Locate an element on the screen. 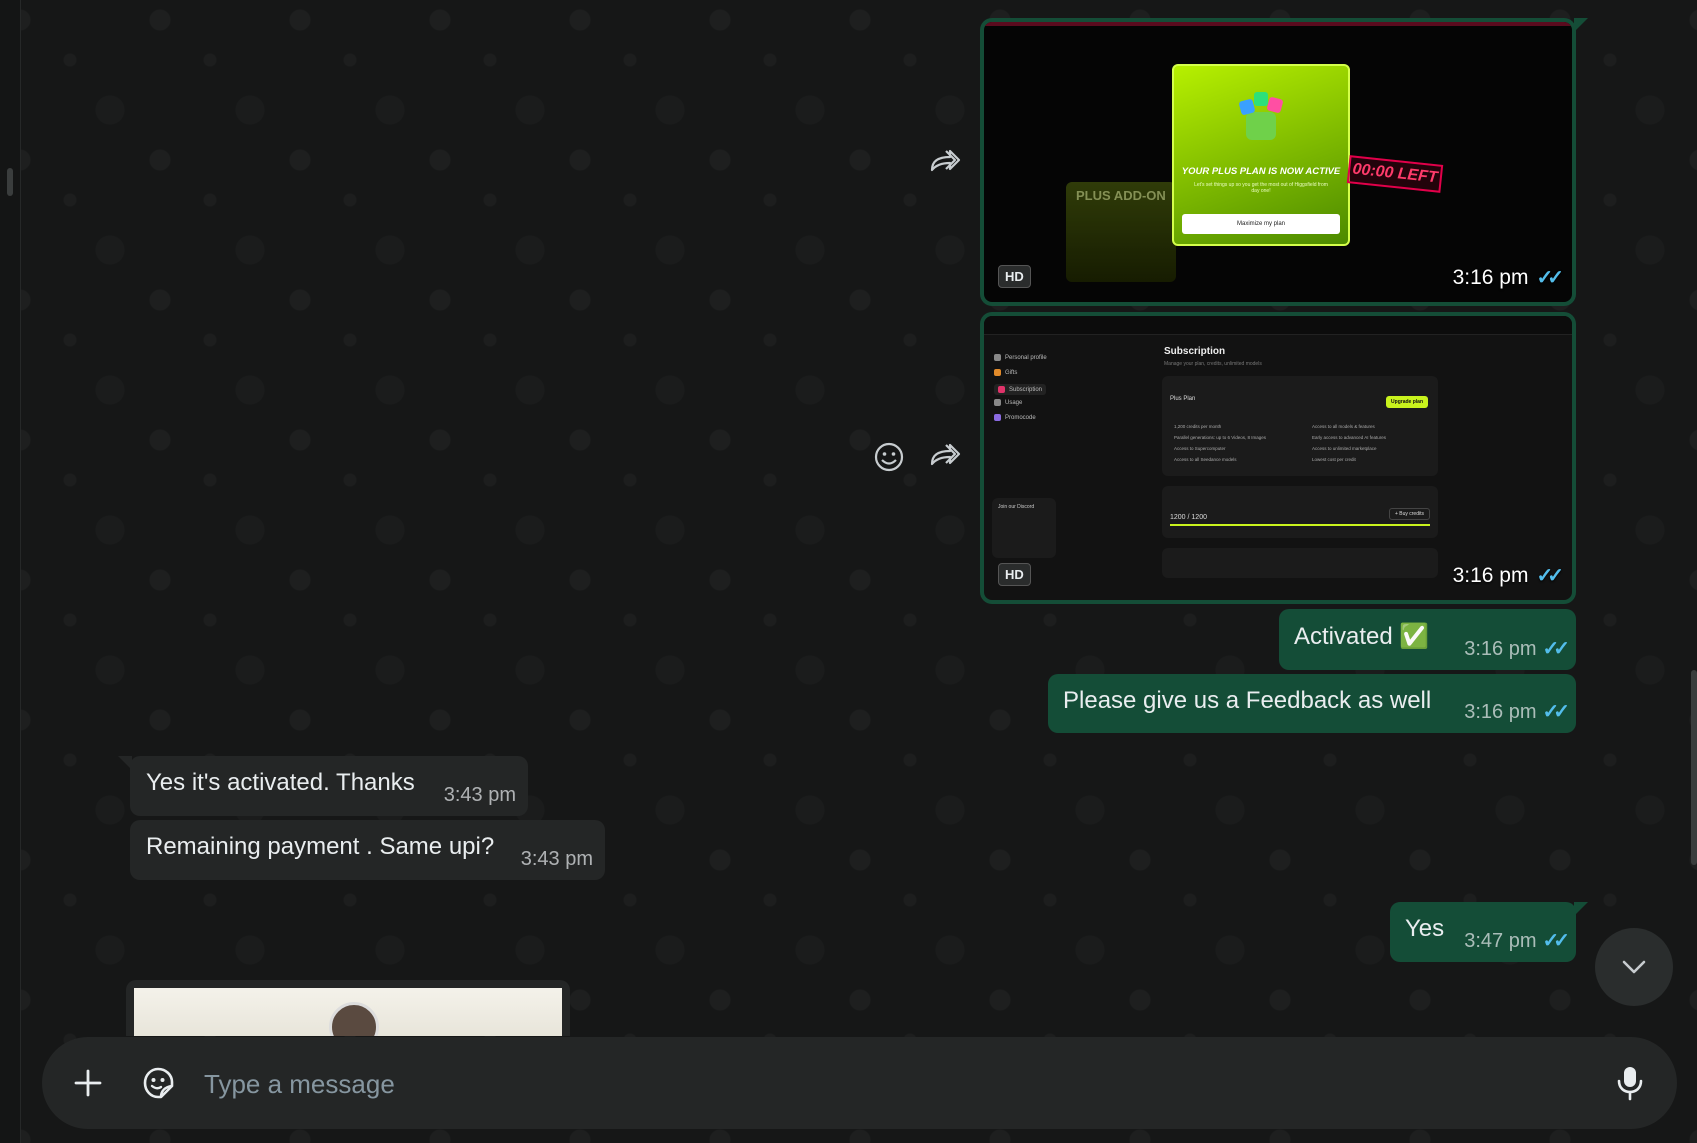 The image size is (1697, 1143). plus-icon is located at coordinates (88, 1083).